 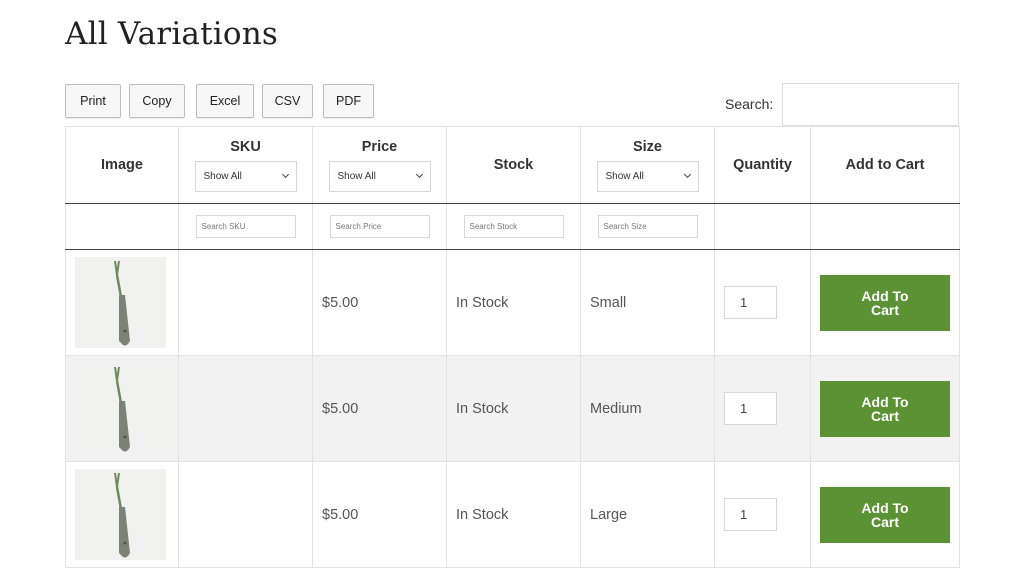 I want to click on excel-button: Excel, so click(x=225, y=101).